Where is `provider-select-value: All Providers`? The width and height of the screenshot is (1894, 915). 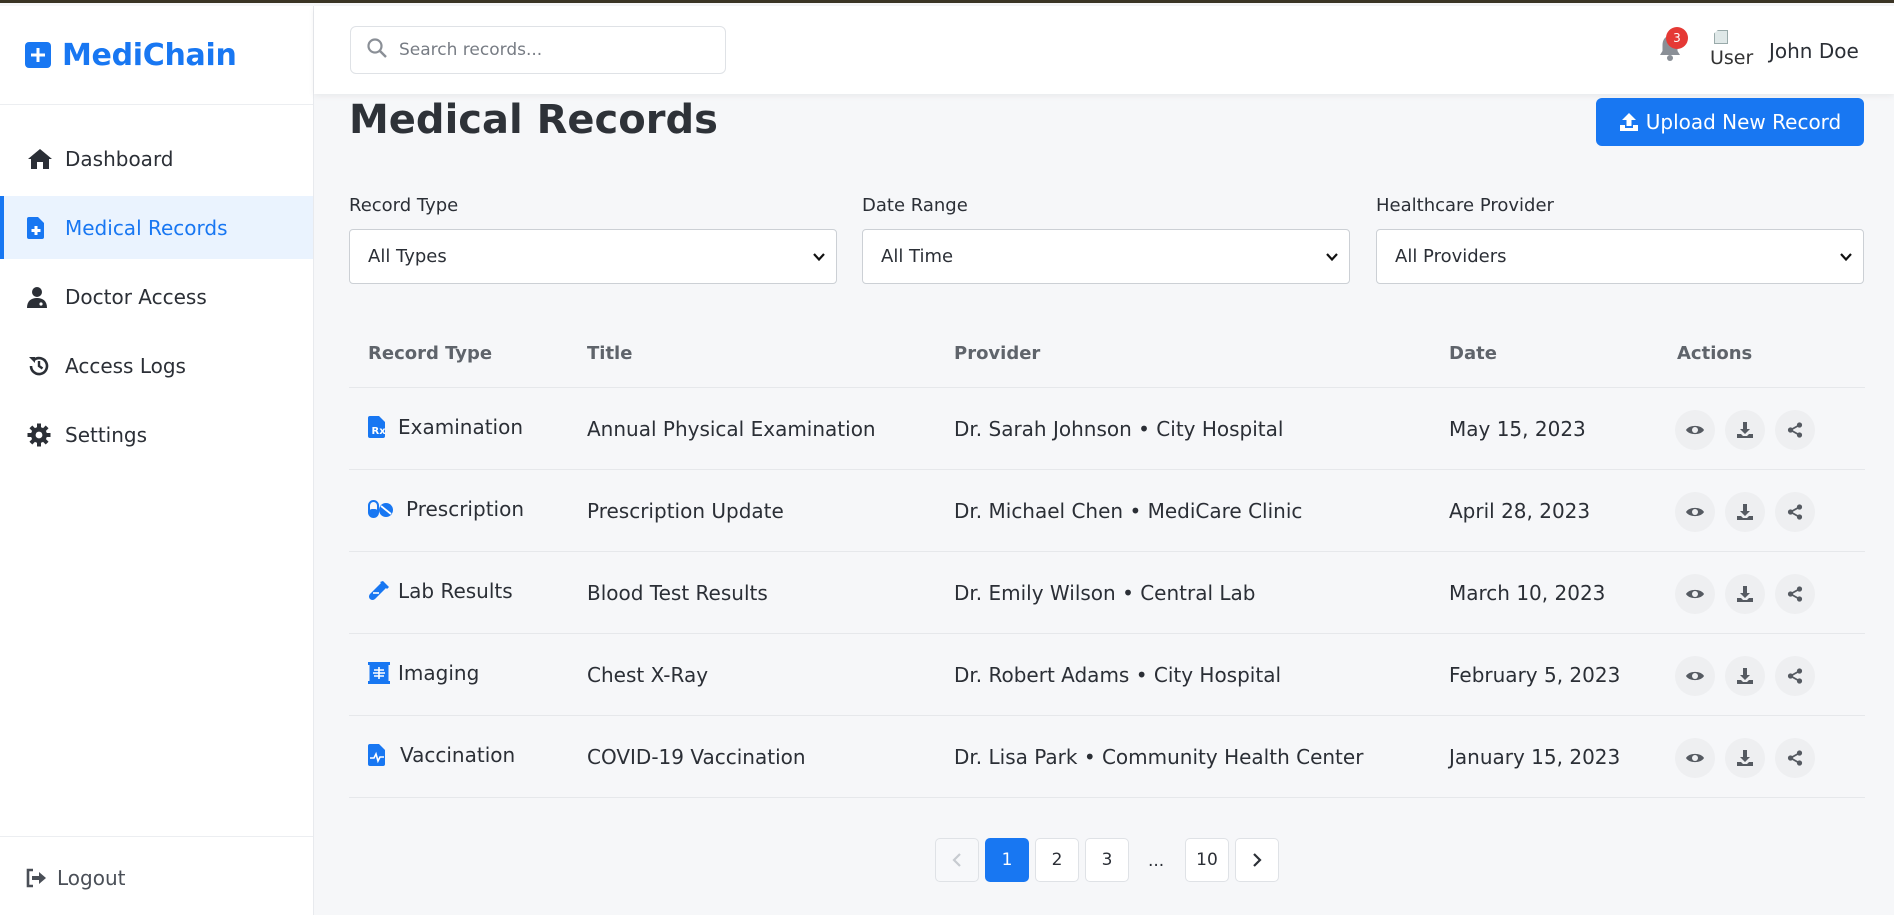 provider-select-value: All Providers is located at coordinates (1451, 256).